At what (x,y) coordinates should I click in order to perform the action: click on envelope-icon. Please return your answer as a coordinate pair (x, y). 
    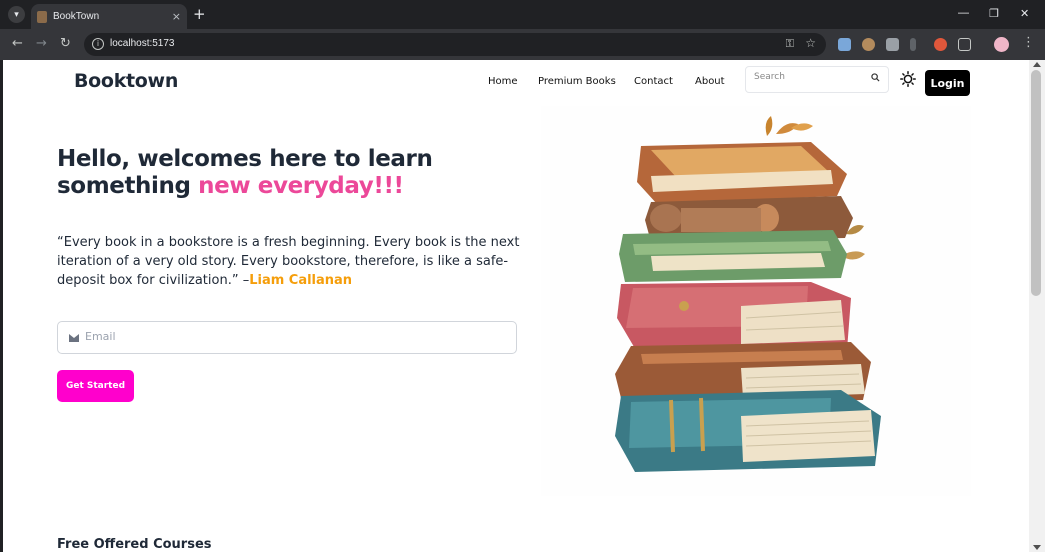
    Looking at the image, I should click on (74, 338).